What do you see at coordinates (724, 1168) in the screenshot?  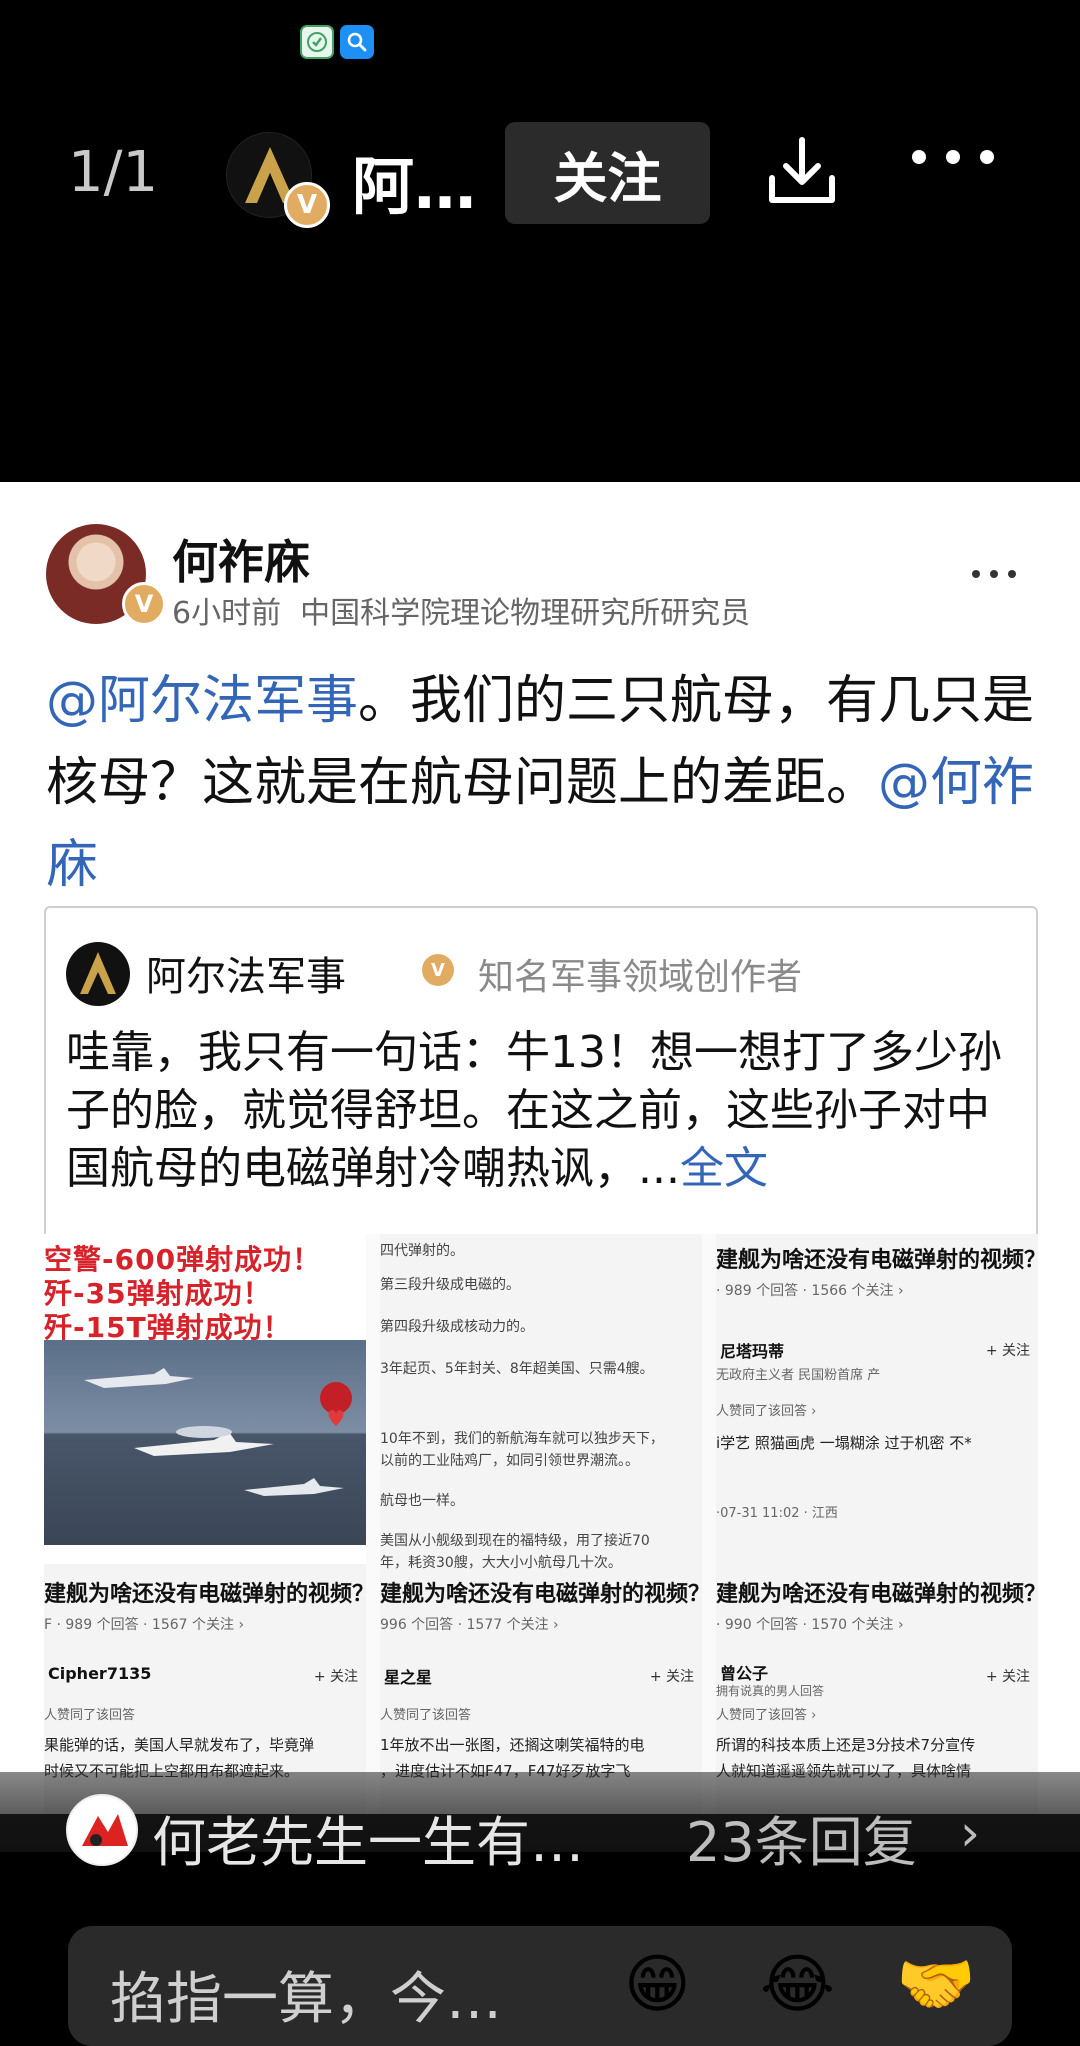 I see `full-text-link: 全文` at bounding box center [724, 1168].